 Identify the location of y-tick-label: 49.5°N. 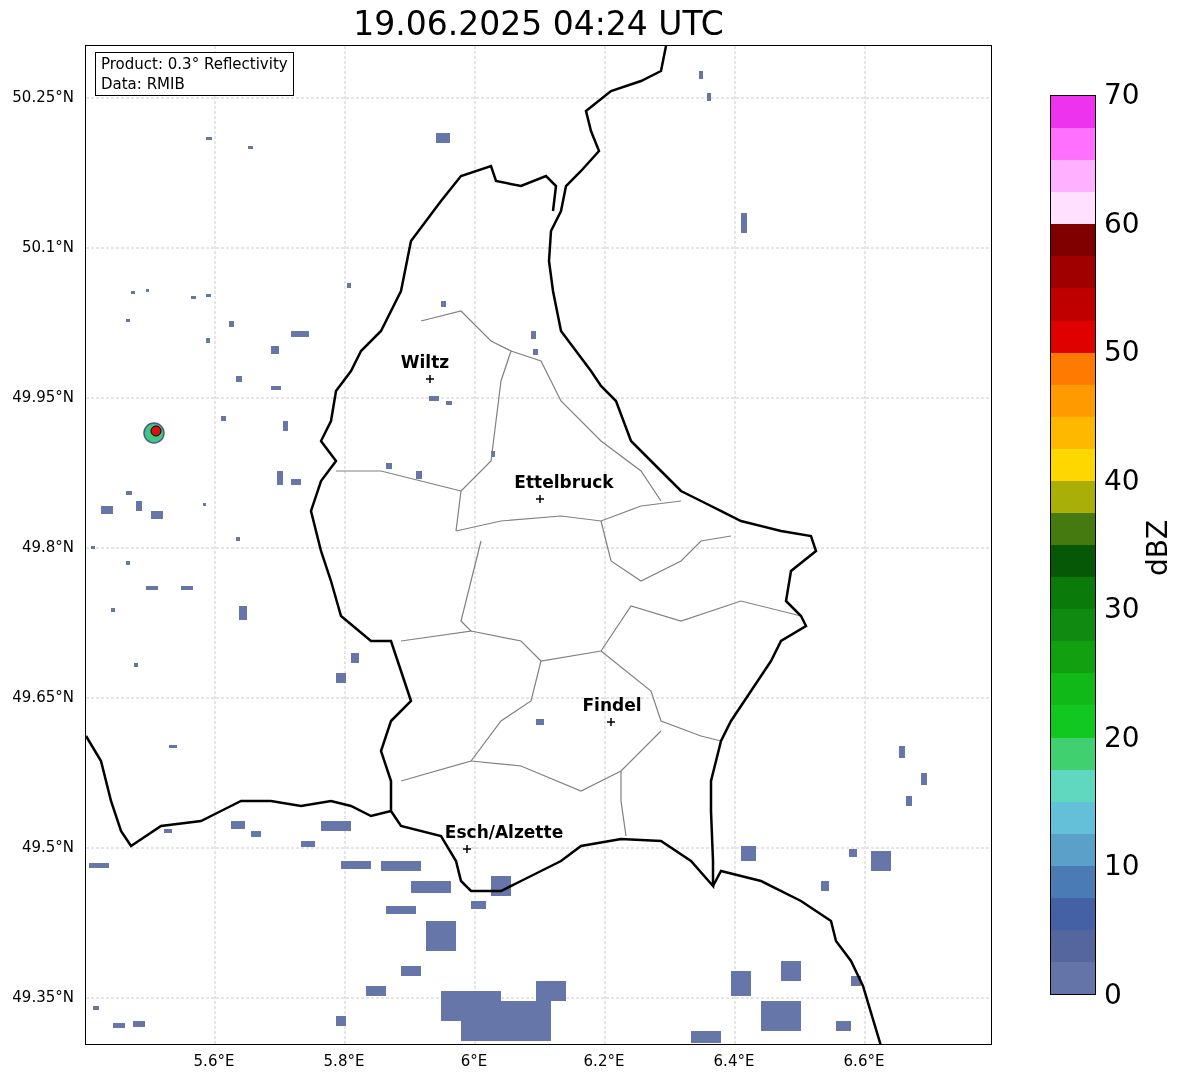
(48, 847).